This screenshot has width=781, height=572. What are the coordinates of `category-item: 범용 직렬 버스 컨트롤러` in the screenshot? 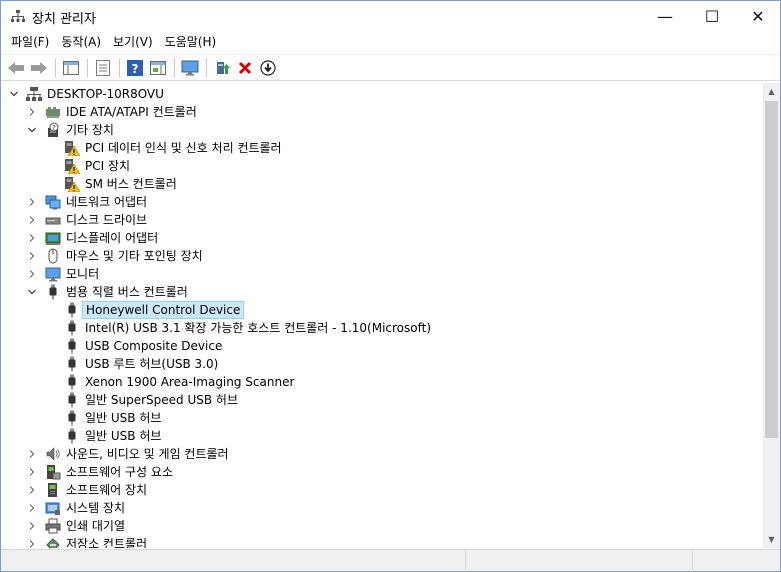 It's located at (381, 292).